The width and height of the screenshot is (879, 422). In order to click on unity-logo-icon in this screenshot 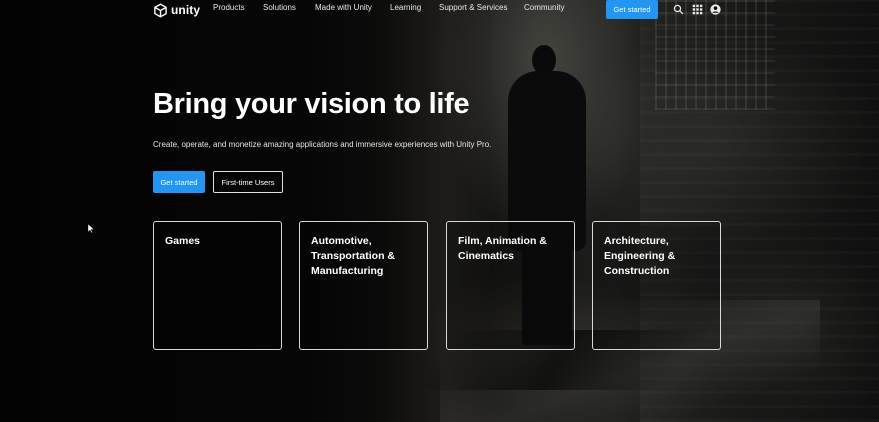, I will do `click(160, 10)`.